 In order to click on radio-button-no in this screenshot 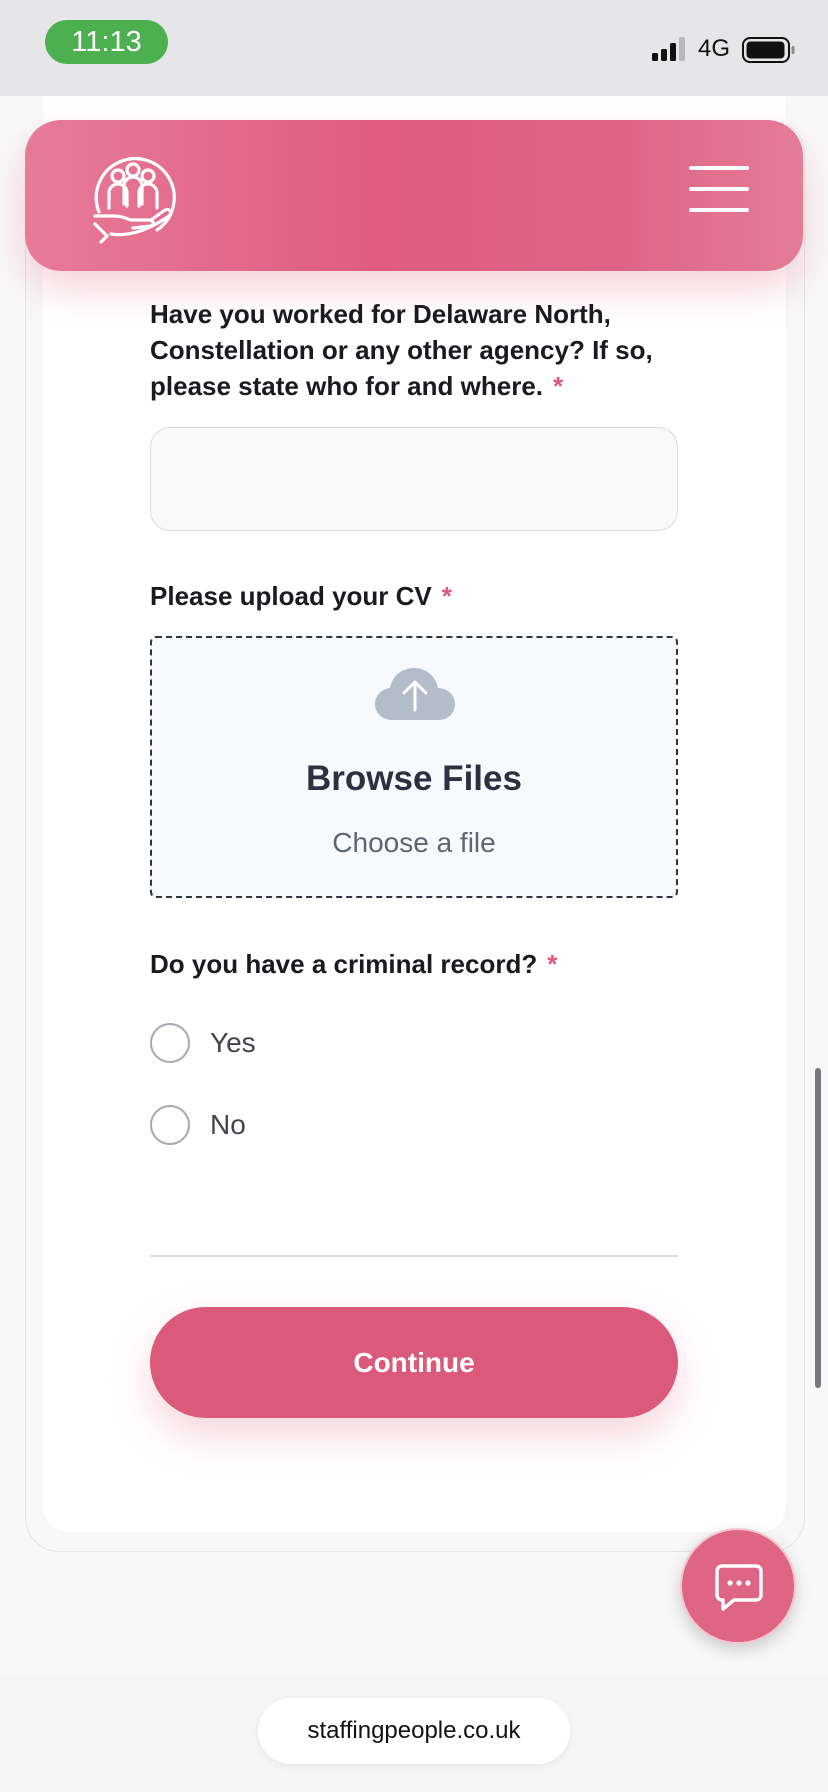, I will do `click(170, 1125)`.